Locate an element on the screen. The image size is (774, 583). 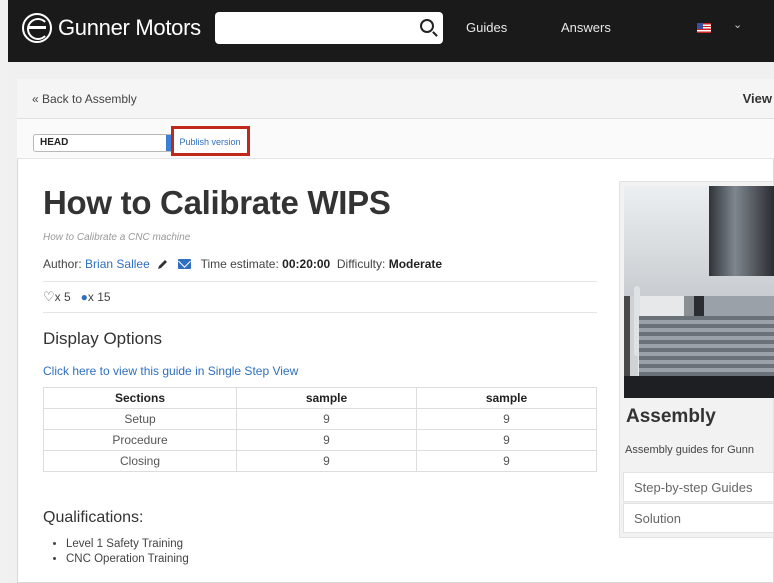
view-link: View is located at coordinates (757, 98).